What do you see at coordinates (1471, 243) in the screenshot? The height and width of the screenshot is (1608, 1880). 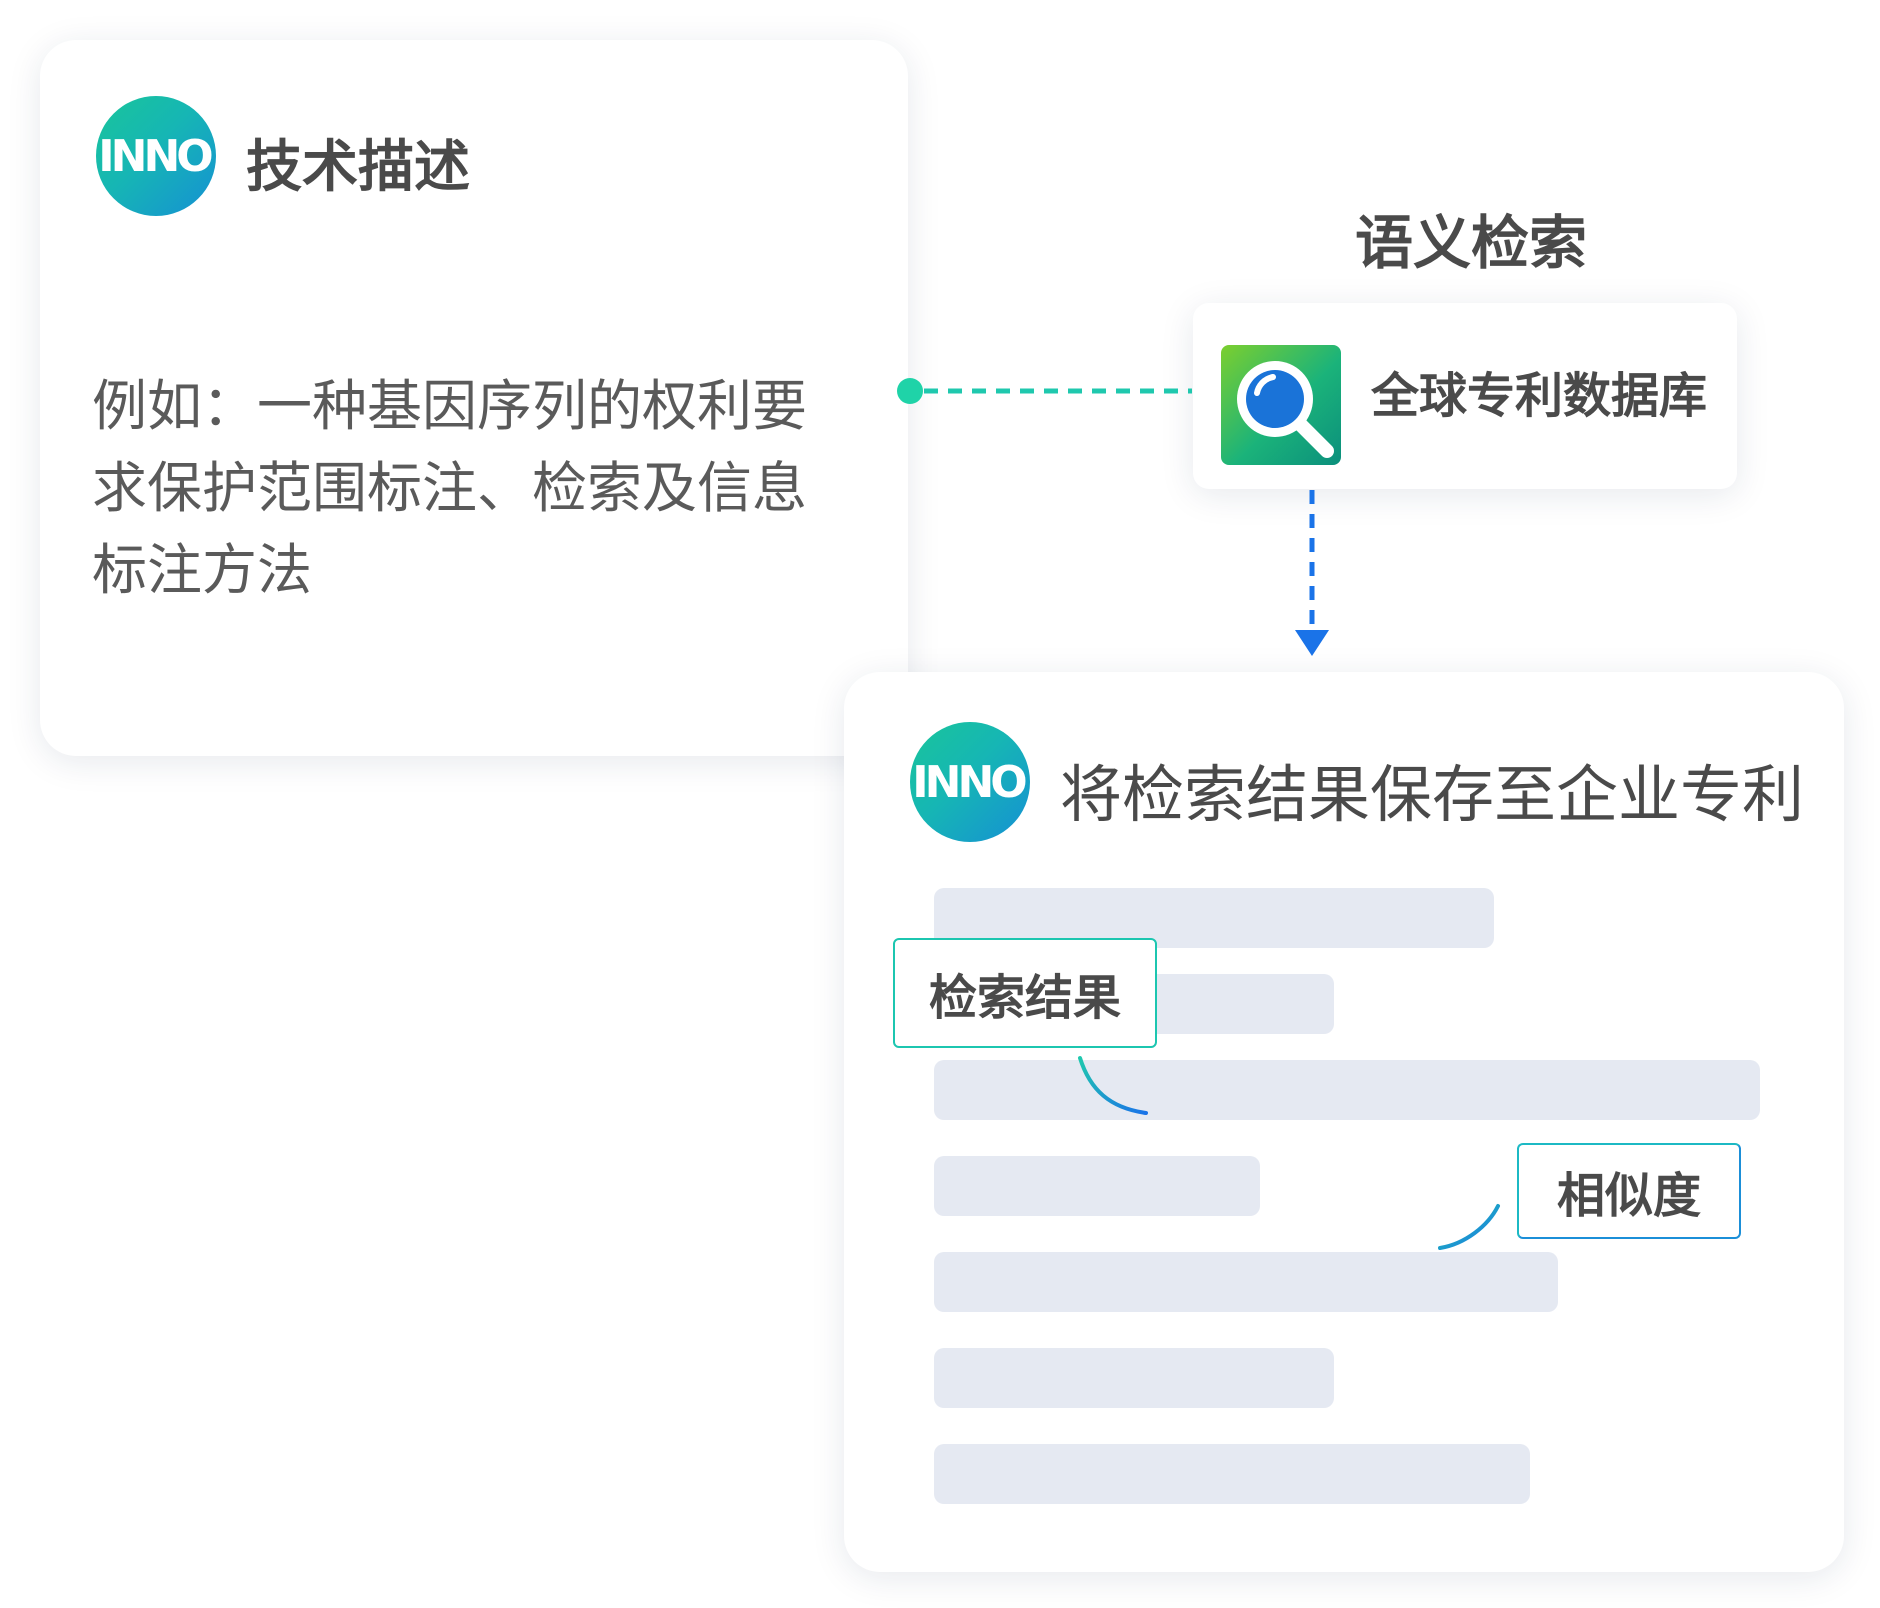 I see `semantic-search-title: 语义检索` at bounding box center [1471, 243].